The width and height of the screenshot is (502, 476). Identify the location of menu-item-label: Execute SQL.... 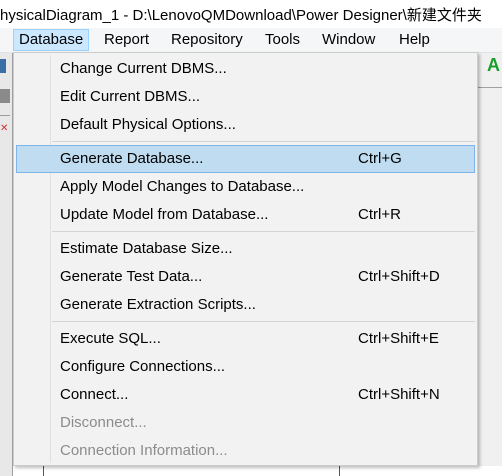
(110, 338).